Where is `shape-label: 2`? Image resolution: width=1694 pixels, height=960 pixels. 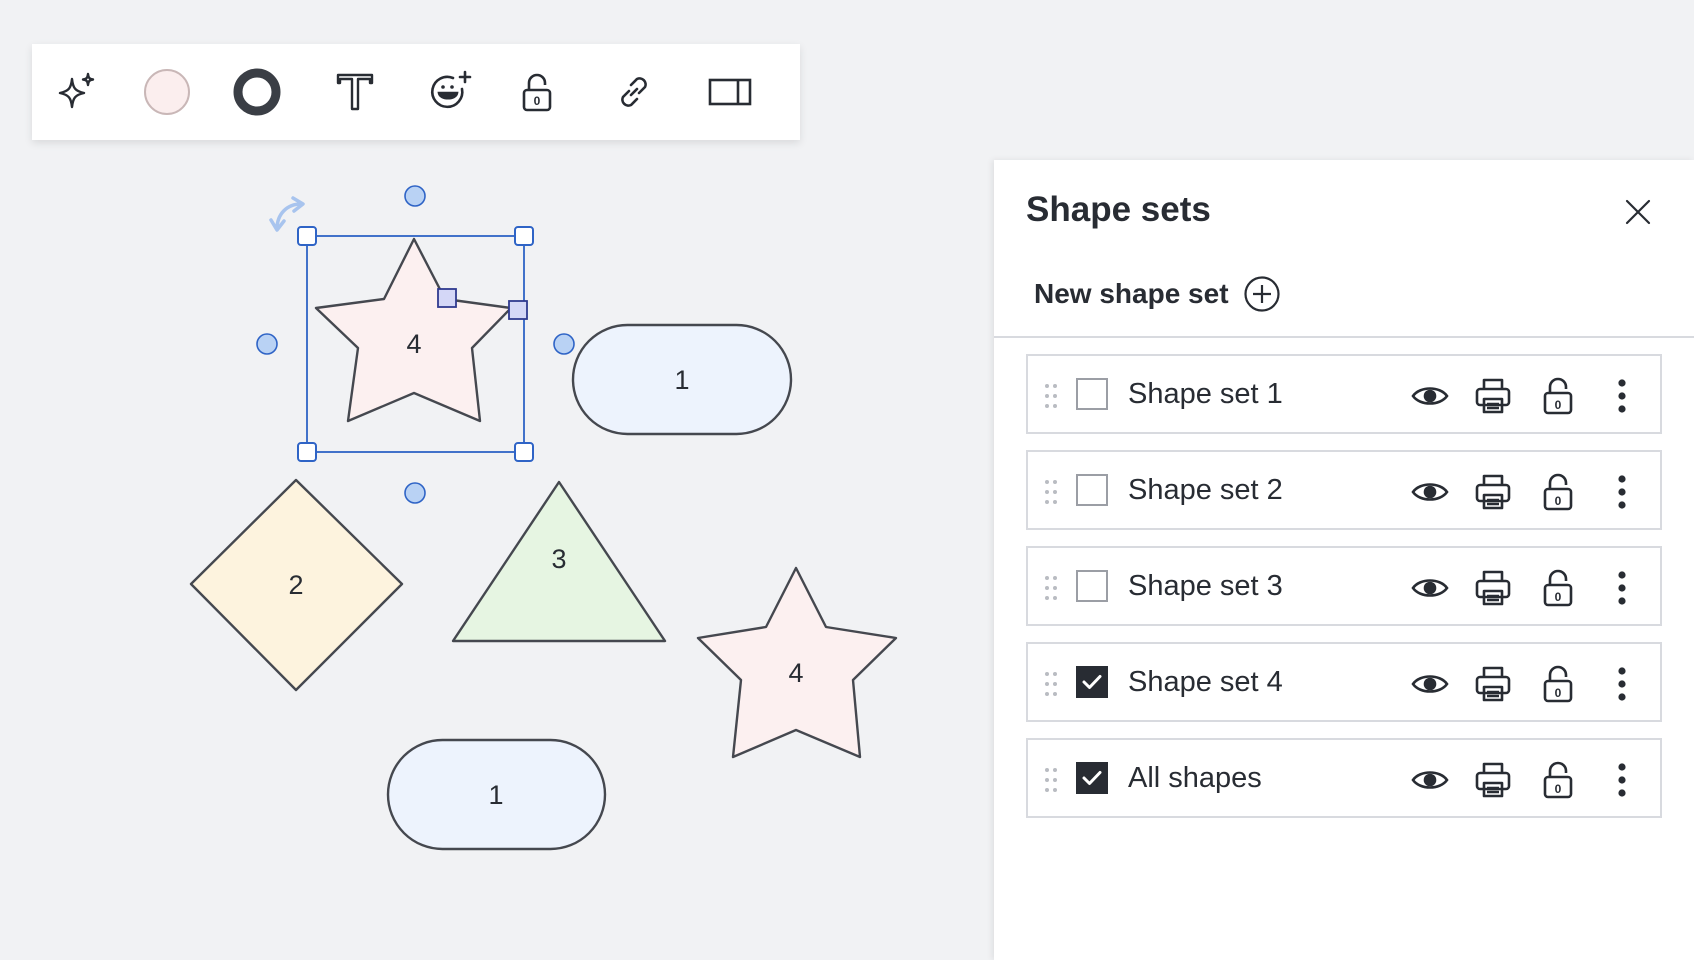
shape-label: 2 is located at coordinates (295, 585).